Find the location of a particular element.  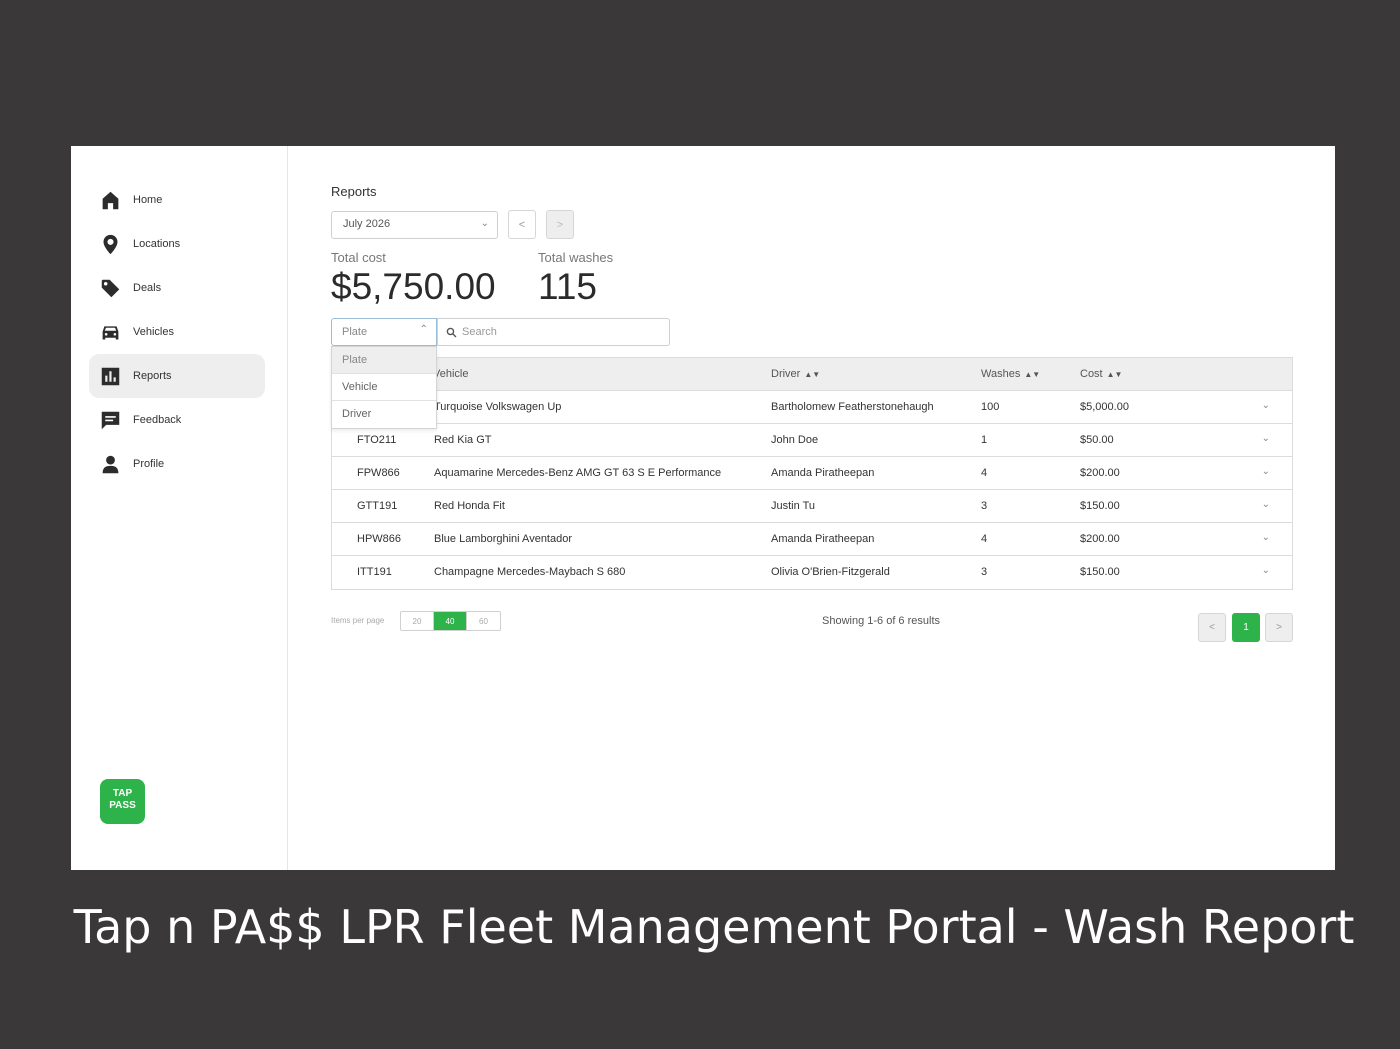

sidebar-item-vehicles: Vehicles is located at coordinates (177, 332).